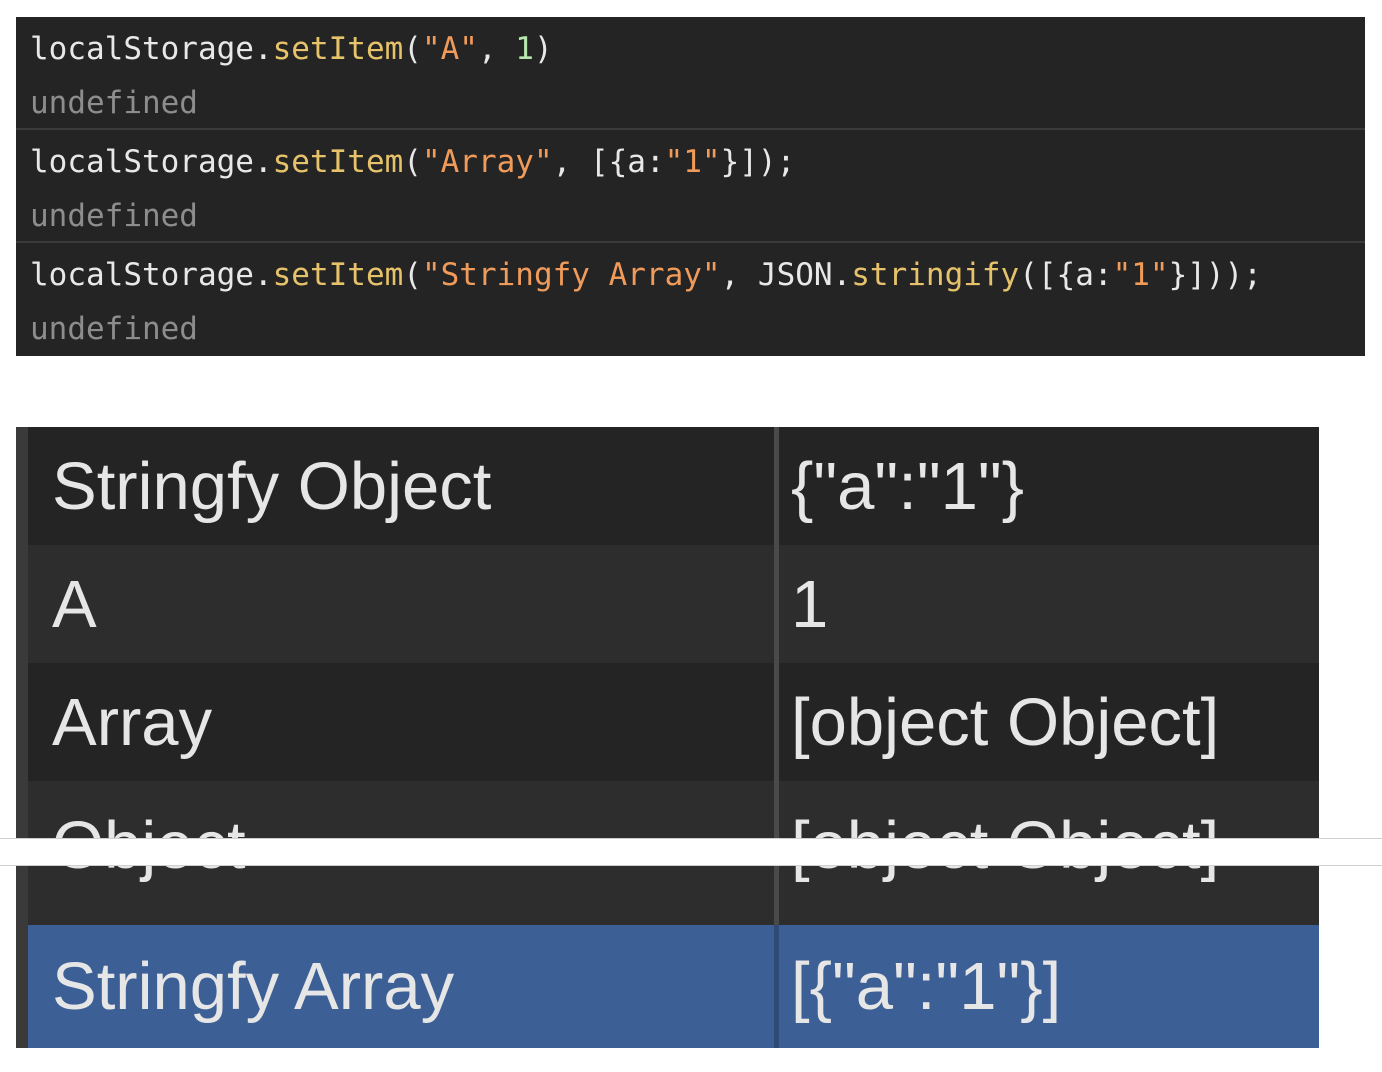 The height and width of the screenshot is (1072, 1382). What do you see at coordinates (571, 275) in the screenshot?
I see `code-token-string: "Stringfy Array"` at bounding box center [571, 275].